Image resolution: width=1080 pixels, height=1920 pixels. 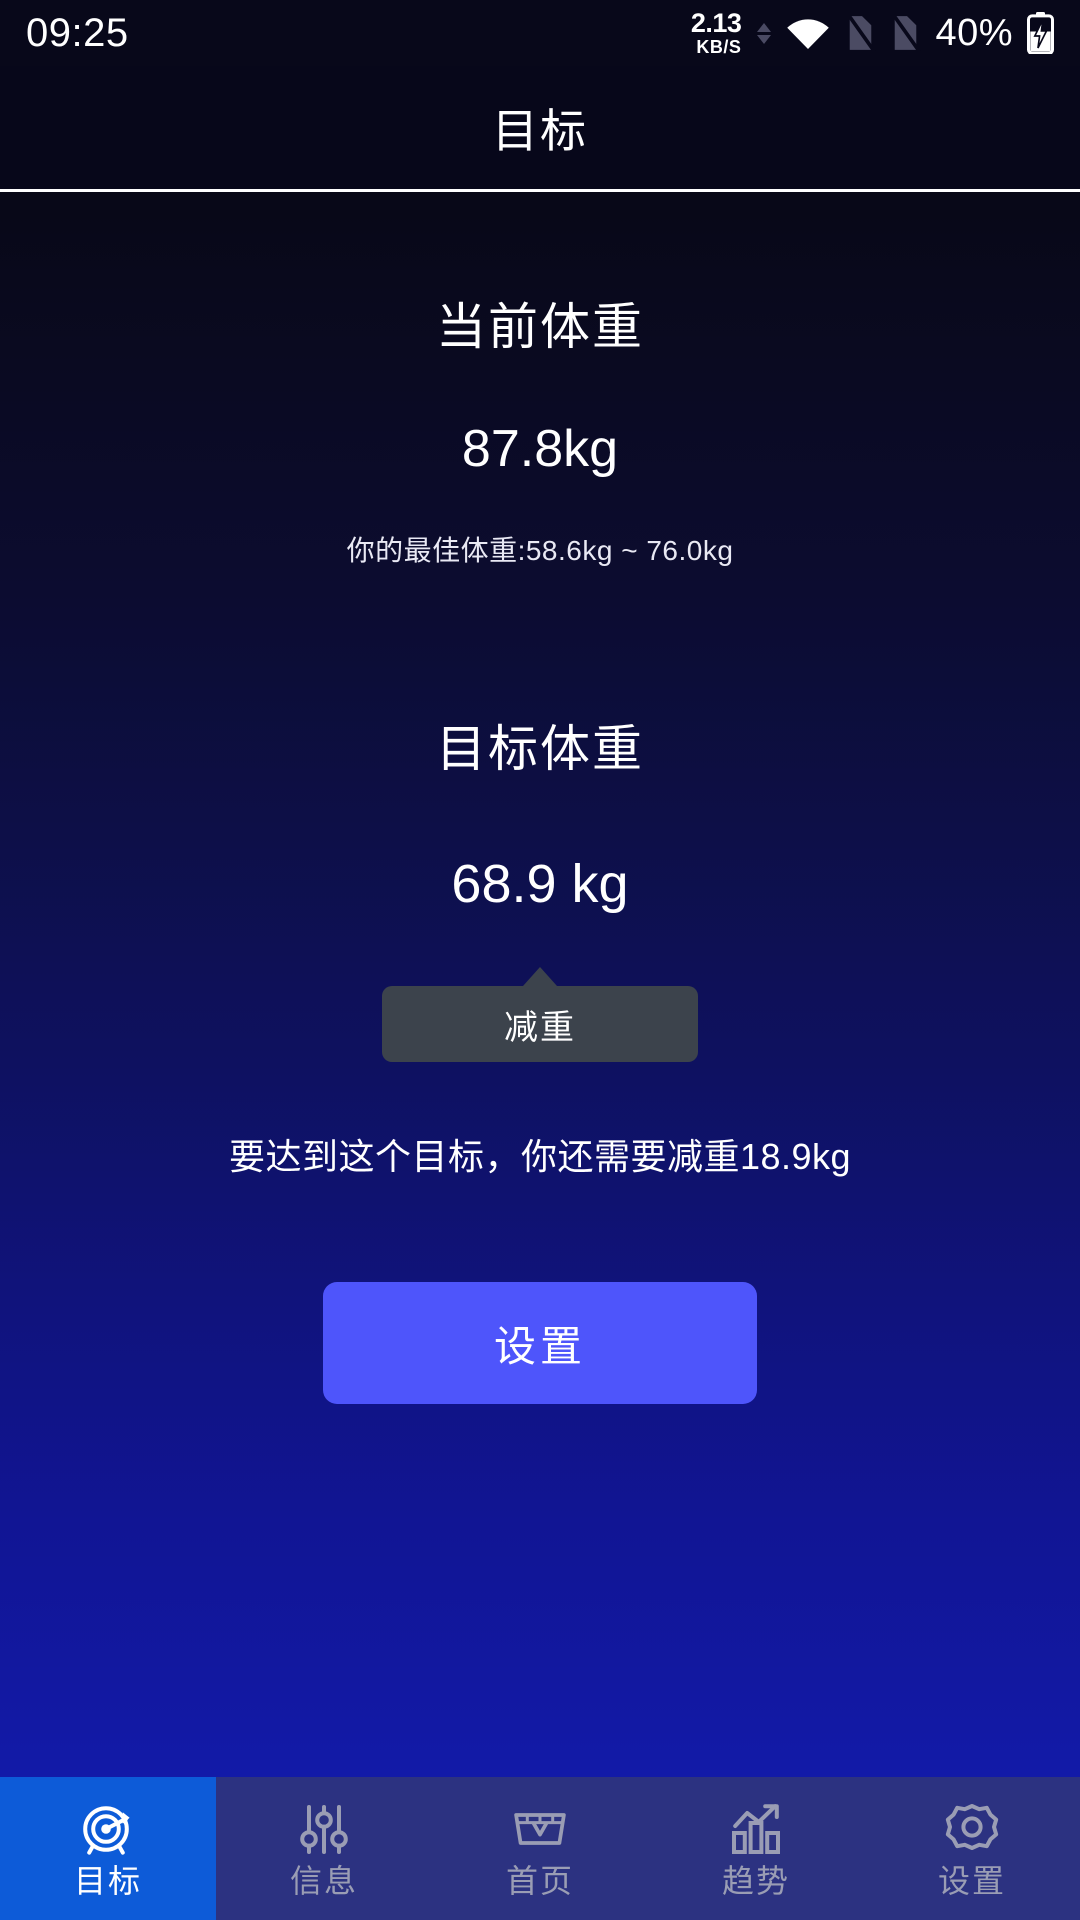 I want to click on goal-type-tooltip: 减重, so click(x=540, y=1014).